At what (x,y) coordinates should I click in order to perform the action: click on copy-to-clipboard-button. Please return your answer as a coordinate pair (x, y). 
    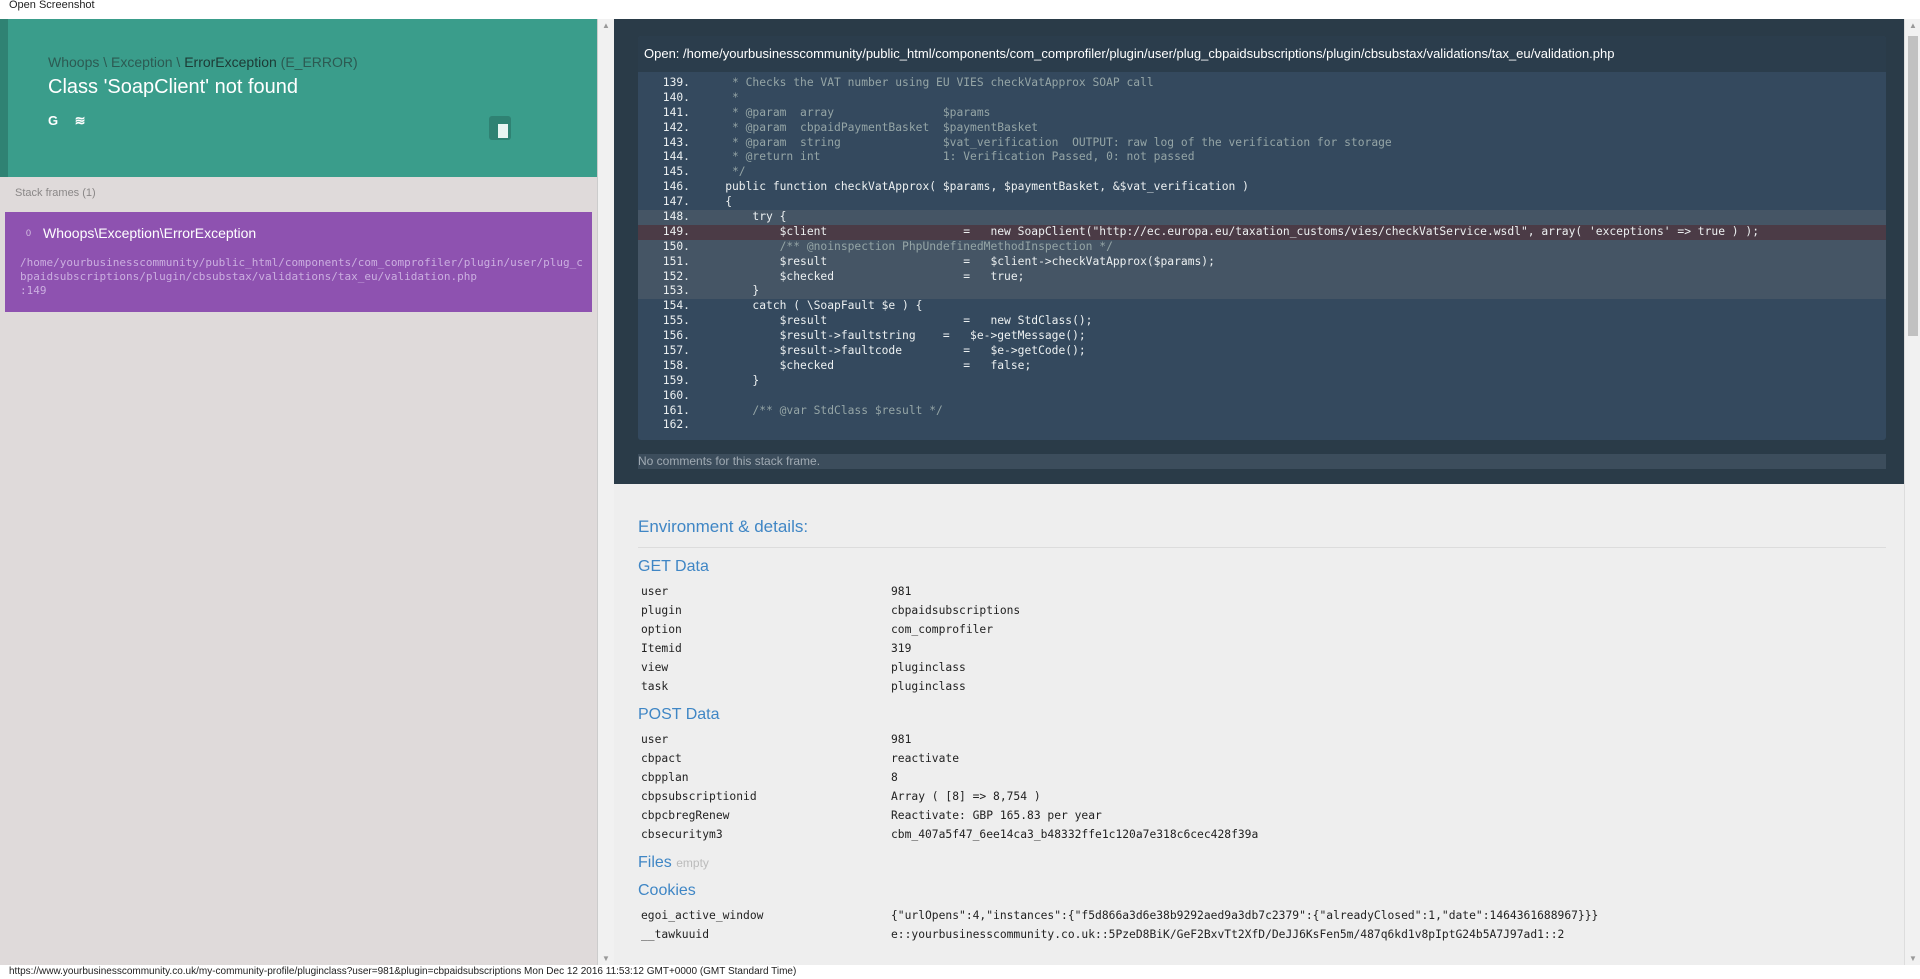
    Looking at the image, I should click on (500, 128).